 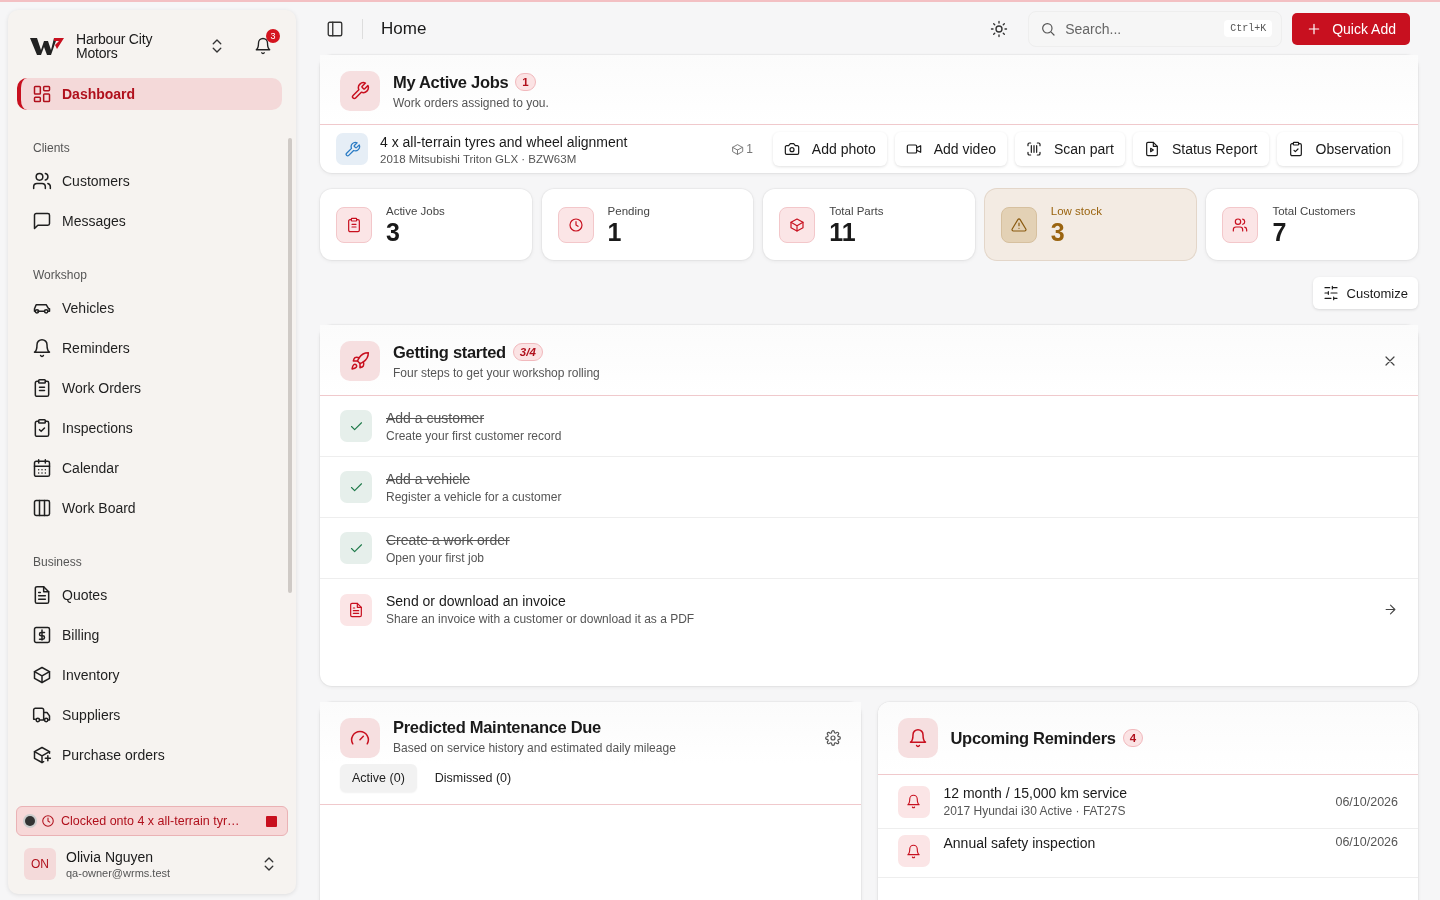 I want to click on nav-item: Customers, so click(x=153, y=181).